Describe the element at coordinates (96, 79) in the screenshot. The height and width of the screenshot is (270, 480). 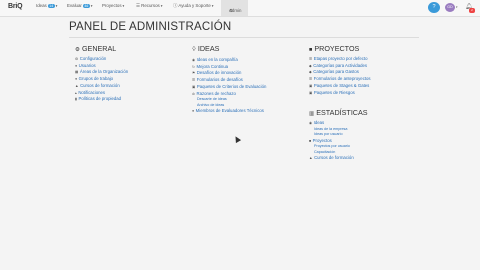
I see `link-grupos-label: Grupos de trabajo` at that location.